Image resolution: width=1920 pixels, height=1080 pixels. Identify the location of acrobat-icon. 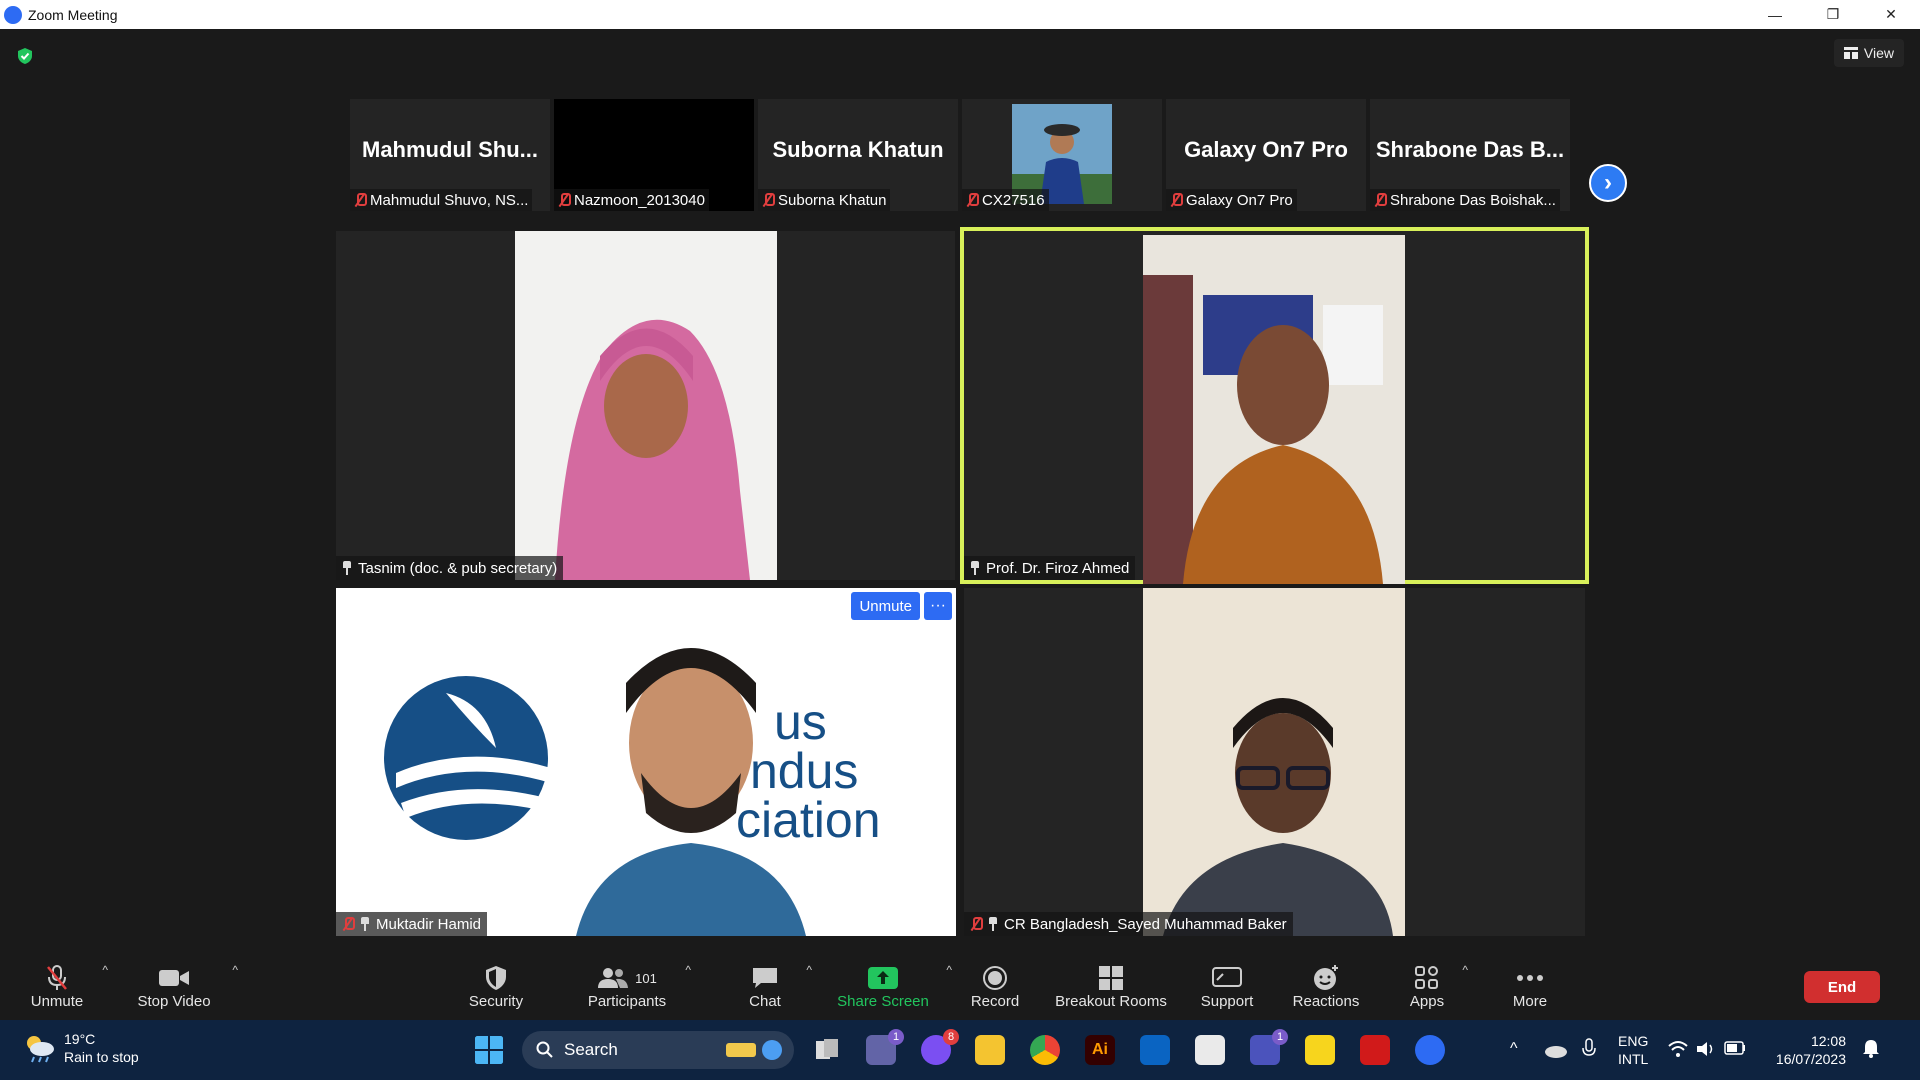
(1375, 1050).